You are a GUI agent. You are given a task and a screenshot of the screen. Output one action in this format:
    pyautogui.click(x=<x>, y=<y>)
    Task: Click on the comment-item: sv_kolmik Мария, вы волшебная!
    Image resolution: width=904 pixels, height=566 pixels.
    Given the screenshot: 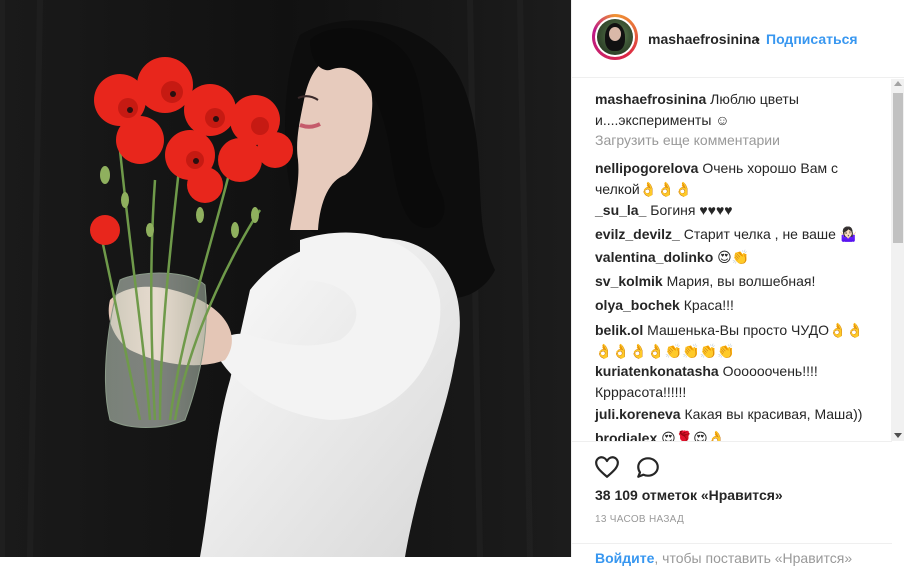 What is the action you would take?
    pyautogui.click(x=737, y=281)
    